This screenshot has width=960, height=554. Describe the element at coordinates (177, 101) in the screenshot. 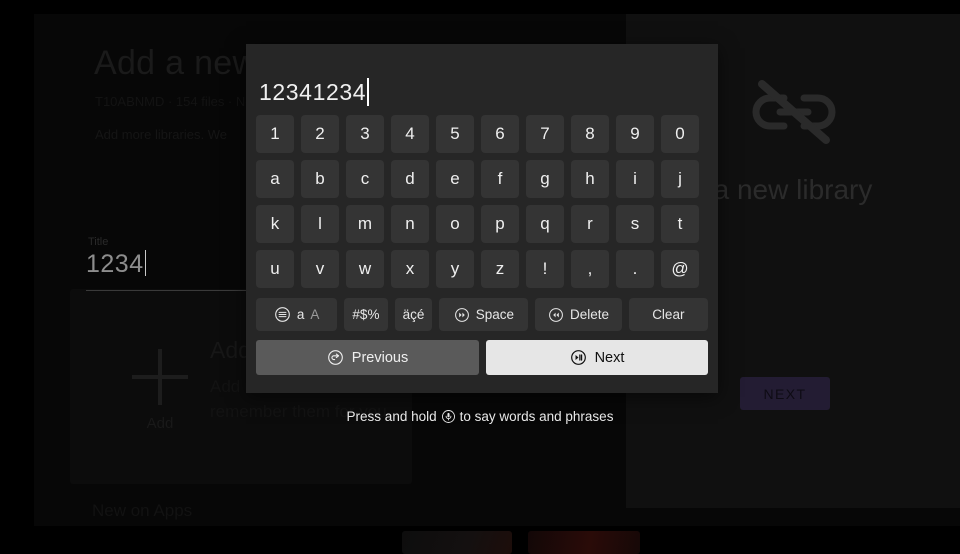

I see `background-page-subtitle: T10ABNMD · 154 files · Nov` at that location.